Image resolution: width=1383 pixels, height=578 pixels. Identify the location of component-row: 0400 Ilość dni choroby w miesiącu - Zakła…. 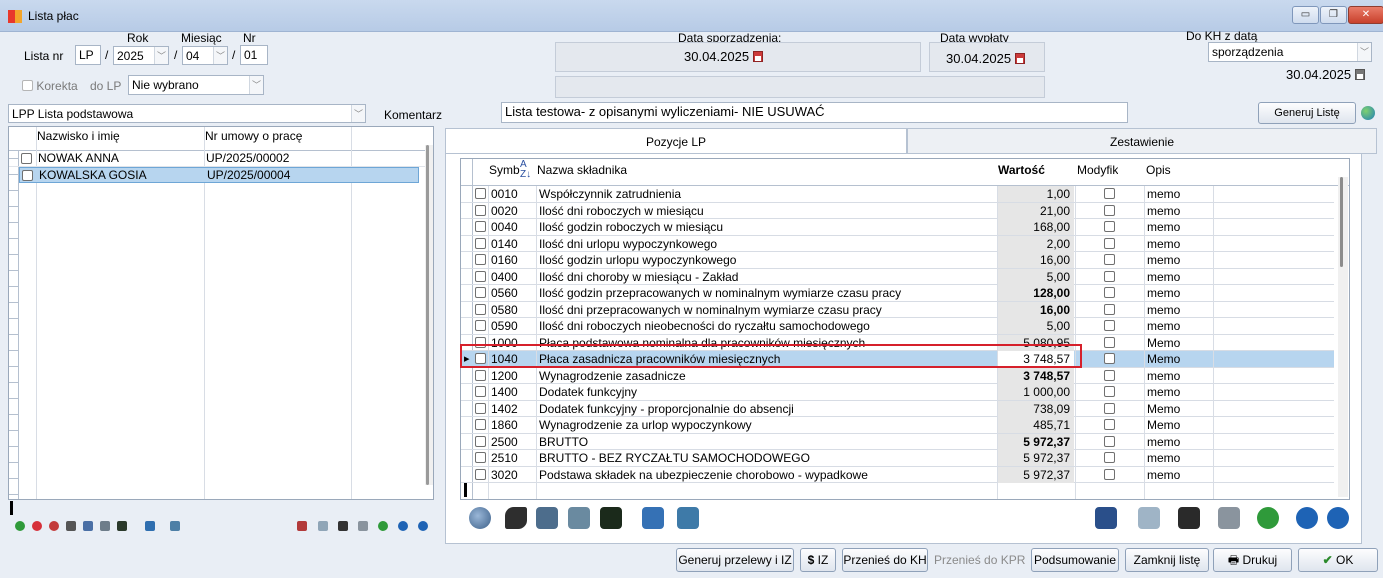
(897, 276).